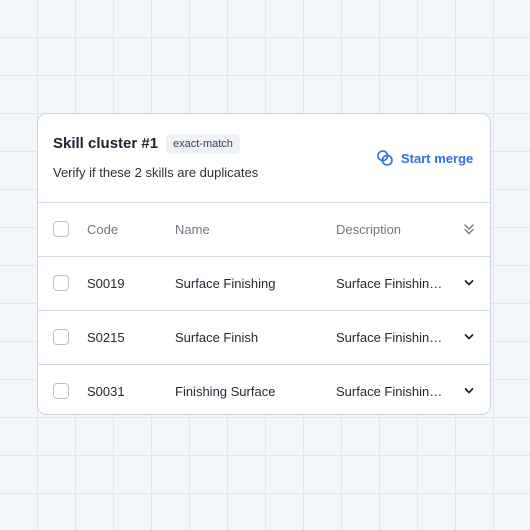  What do you see at coordinates (264, 230) in the screenshot?
I see `table-header-row: Code Name Description` at bounding box center [264, 230].